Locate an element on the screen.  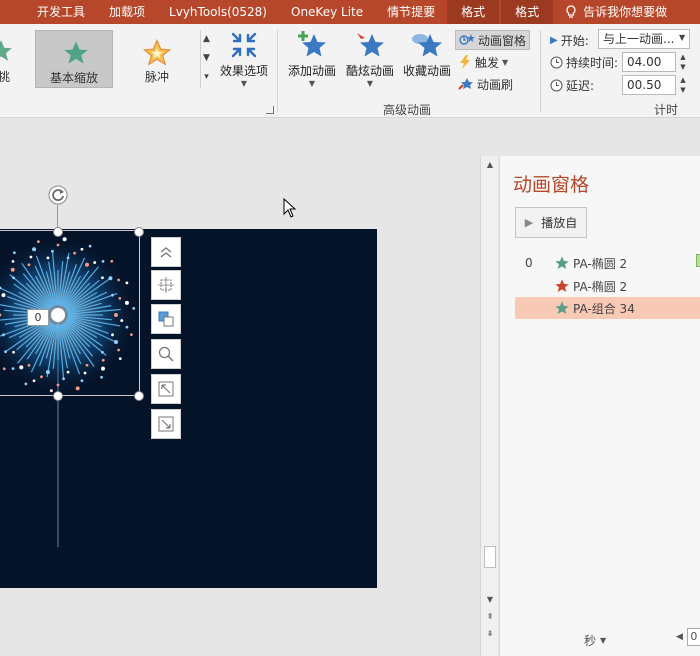
align-center-button is located at coordinates (166, 285).